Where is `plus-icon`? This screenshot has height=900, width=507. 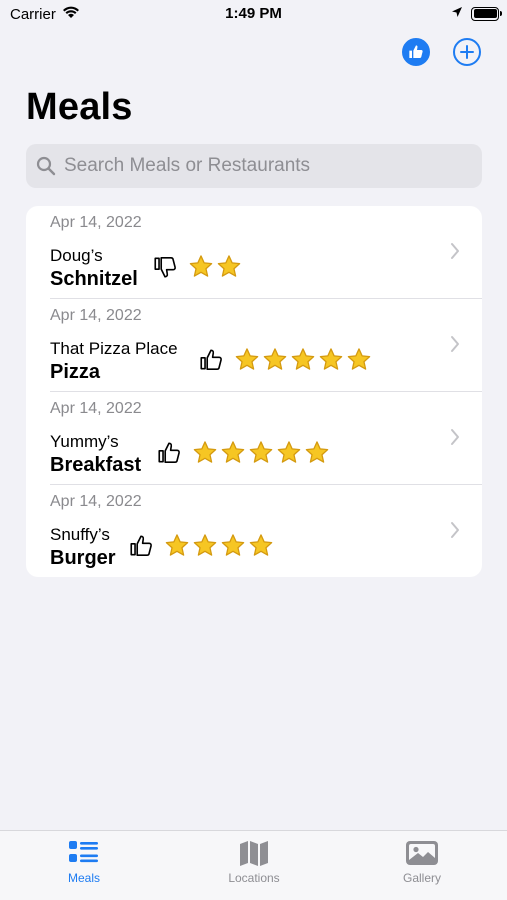 plus-icon is located at coordinates (467, 52).